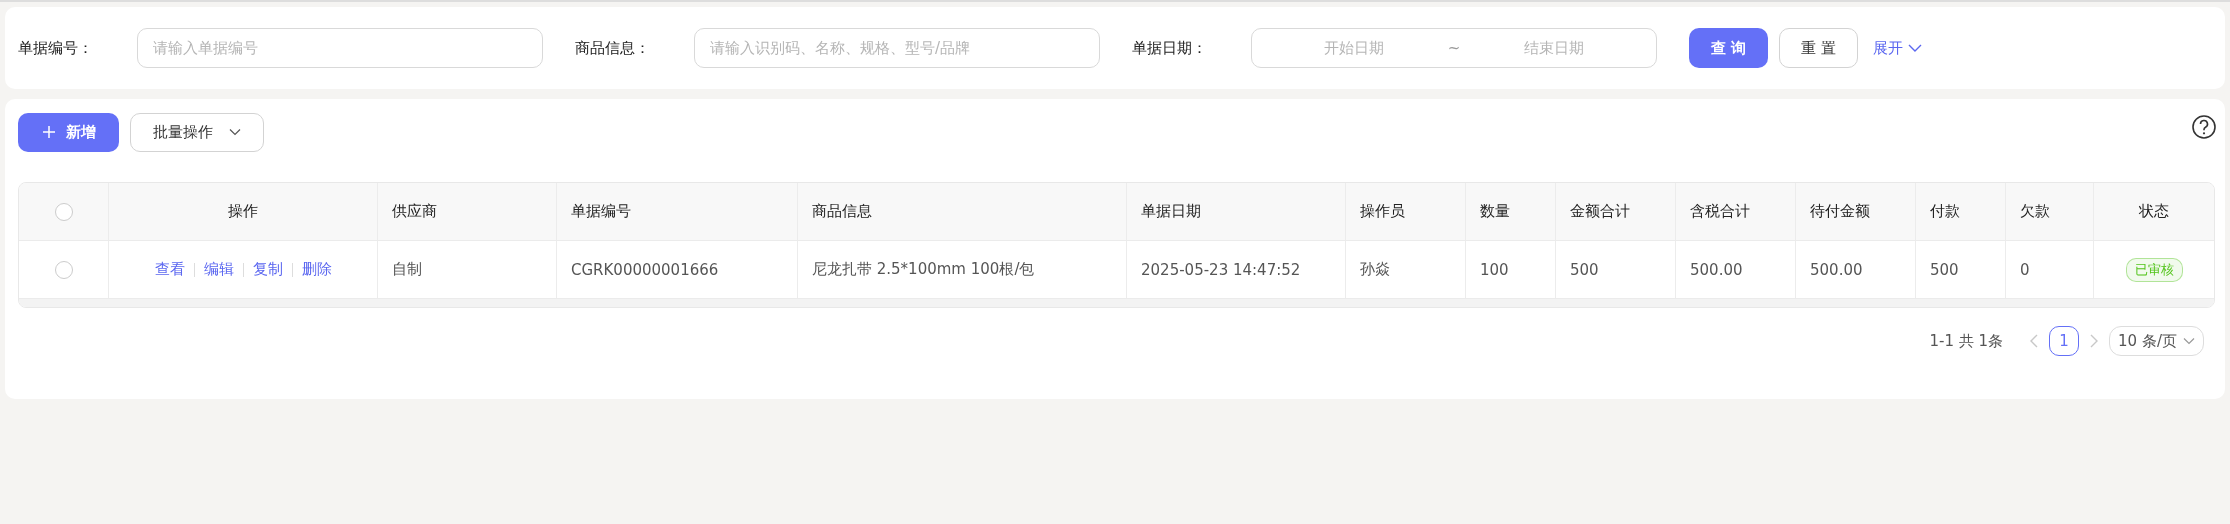 The height and width of the screenshot is (524, 2230). What do you see at coordinates (1511, 269) in the screenshot?
I see `table-cell: 100` at bounding box center [1511, 269].